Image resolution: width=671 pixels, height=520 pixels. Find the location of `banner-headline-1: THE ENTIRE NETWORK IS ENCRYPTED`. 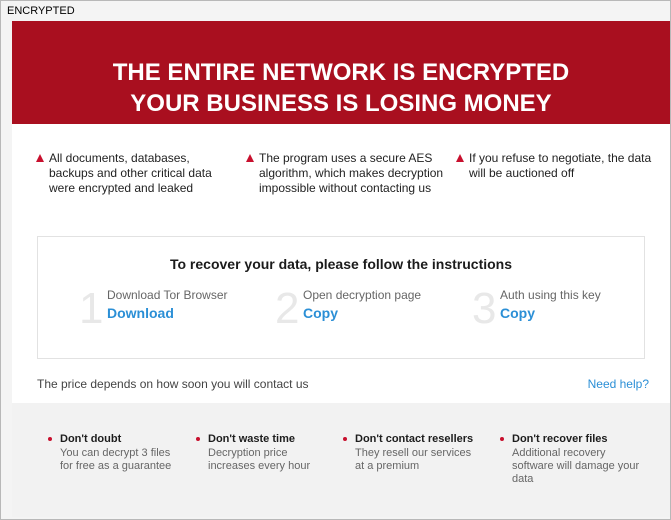

banner-headline-1: THE ENTIRE NETWORK IS ENCRYPTED is located at coordinates (341, 72).